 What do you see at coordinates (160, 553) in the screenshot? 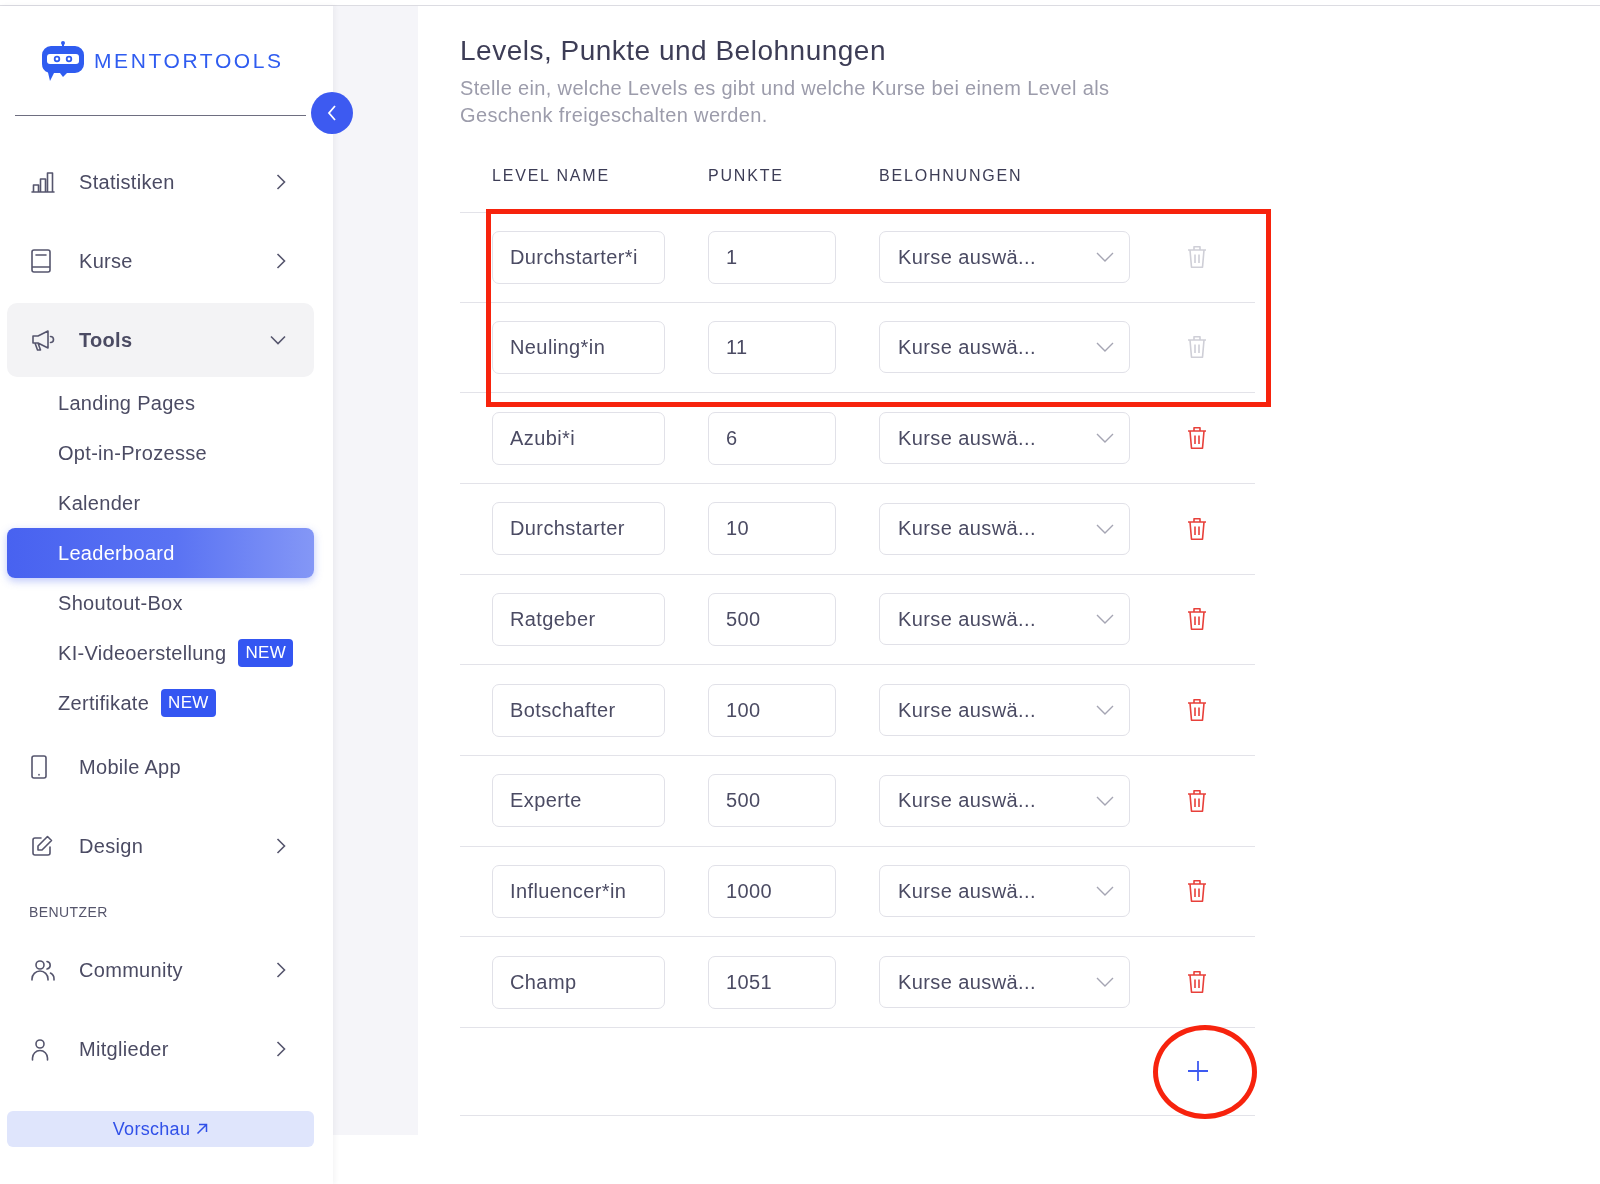
I see `sub-nav-item: Leaderboard` at bounding box center [160, 553].